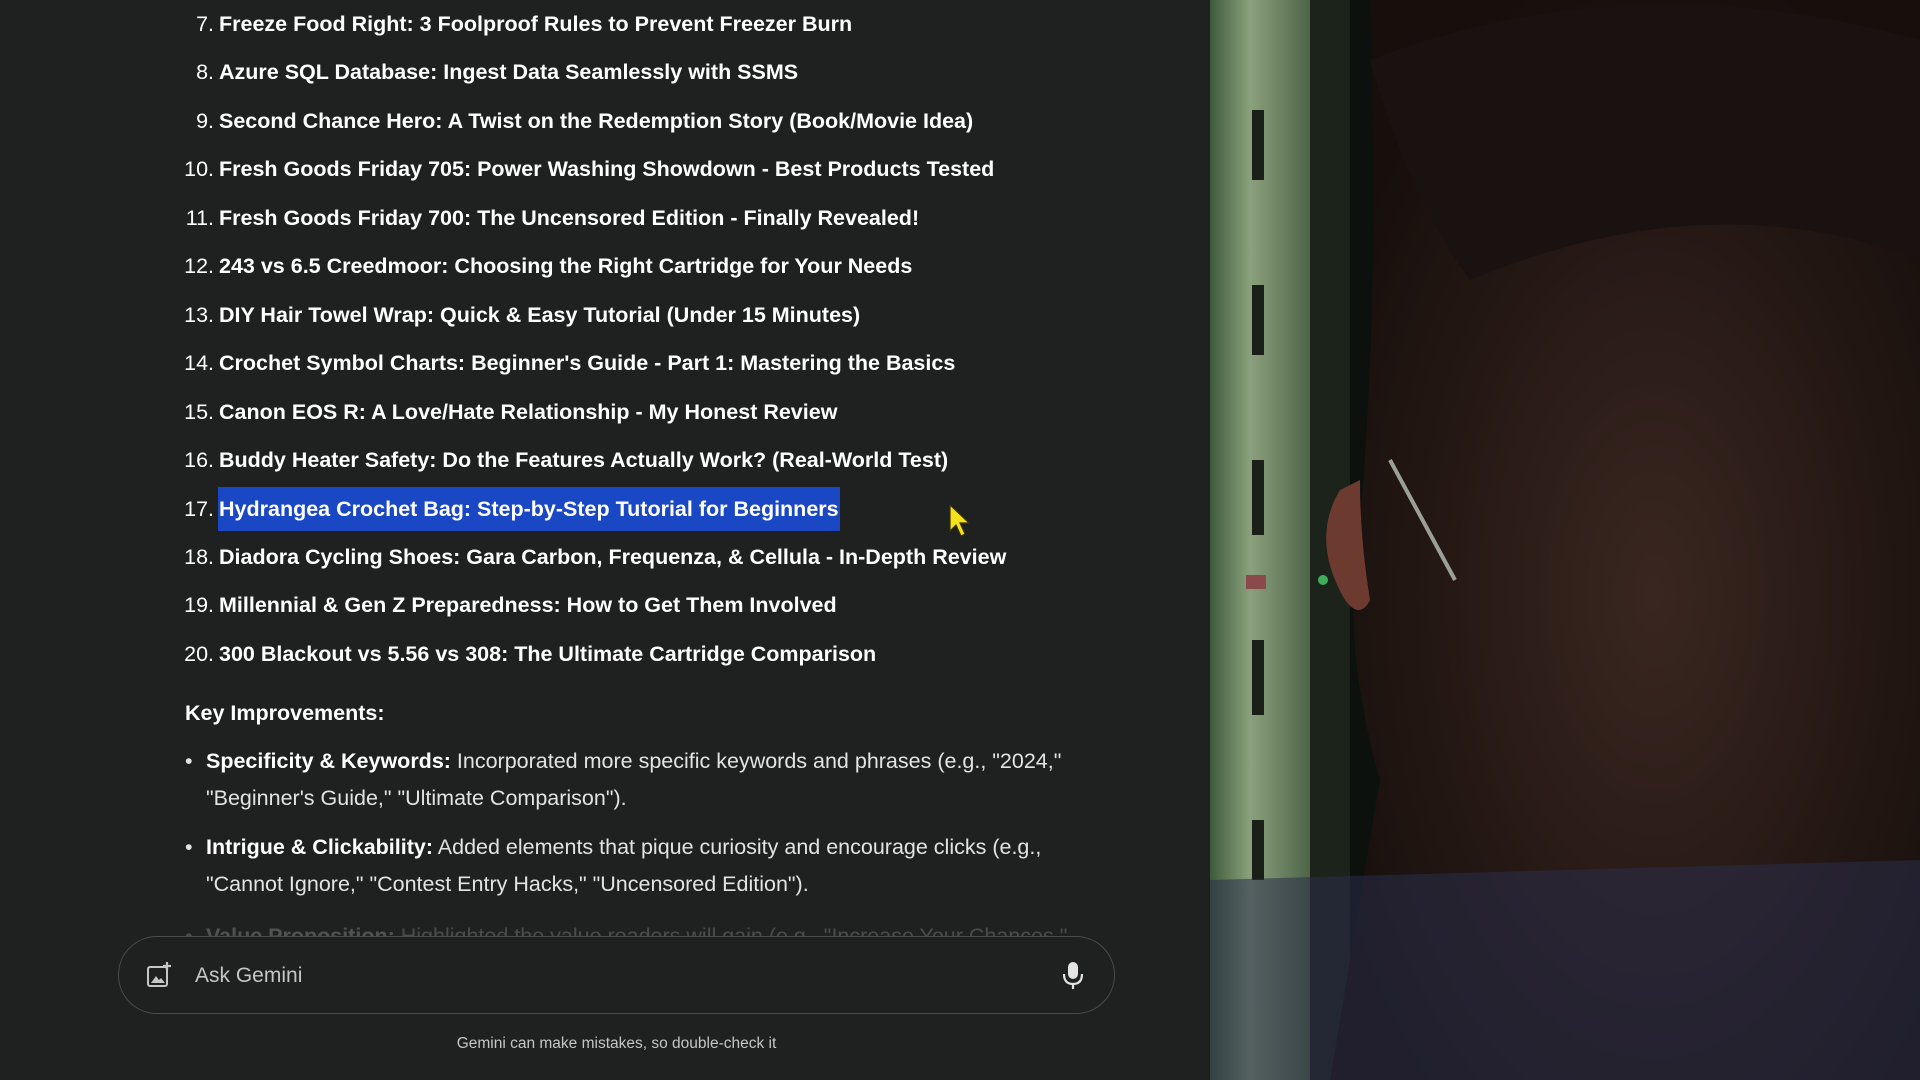  I want to click on ask-gemini-input, so click(605, 976).